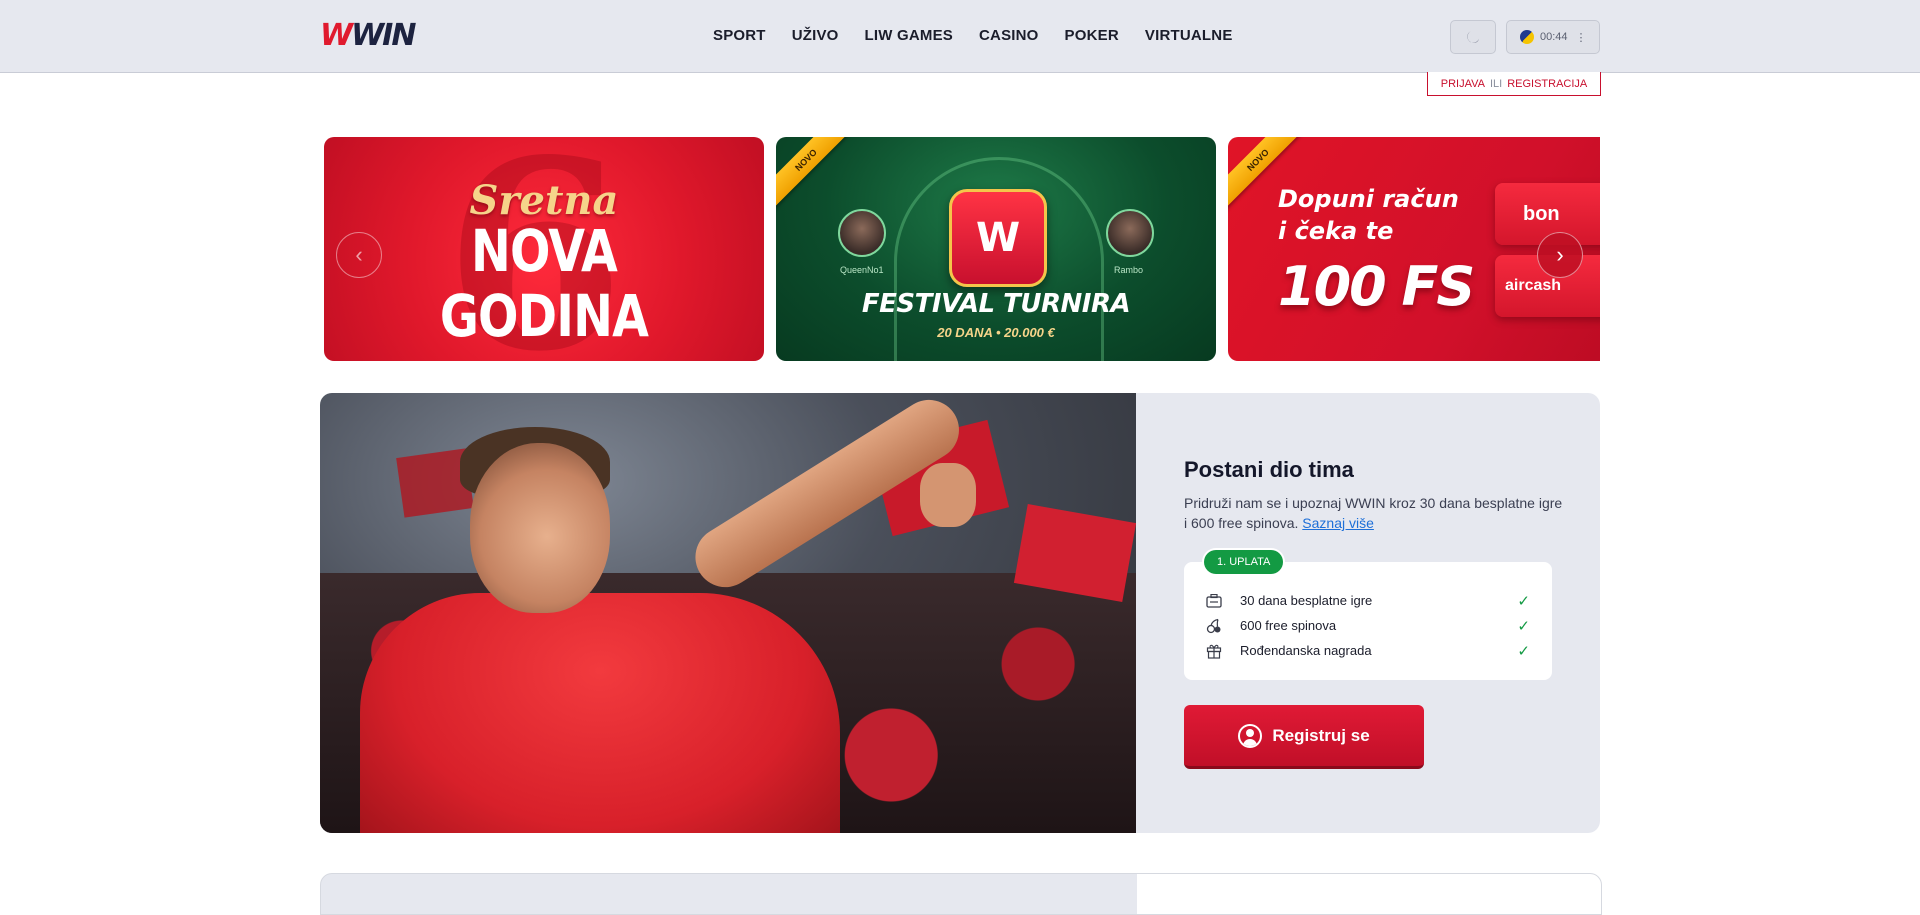 This screenshot has width=1920, height=915. What do you see at coordinates (544, 316) in the screenshot?
I see `slide-title-line-2: GODINA` at bounding box center [544, 316].